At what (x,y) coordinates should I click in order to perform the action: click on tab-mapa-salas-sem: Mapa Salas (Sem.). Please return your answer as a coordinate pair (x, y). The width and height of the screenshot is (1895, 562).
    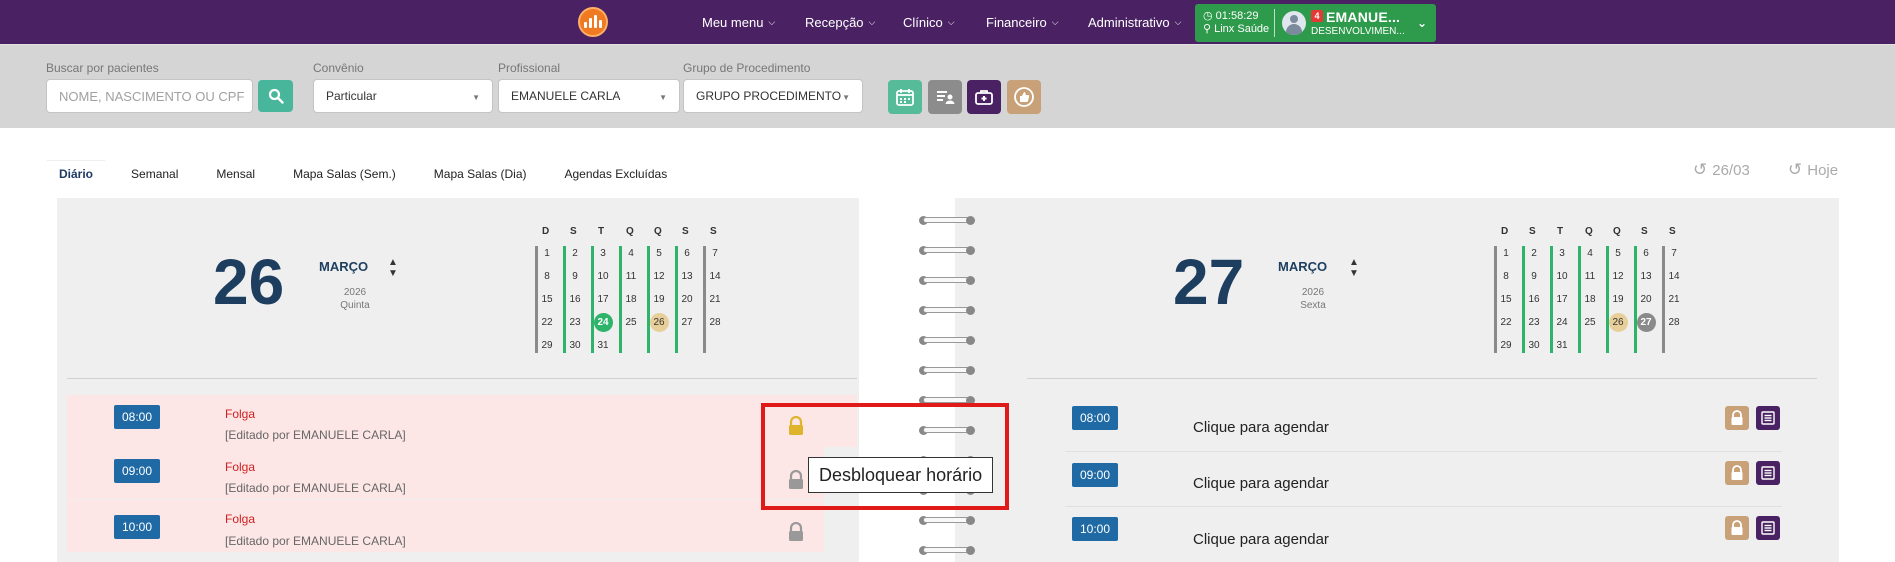
    Looking at the image, I should click on (344, 173).